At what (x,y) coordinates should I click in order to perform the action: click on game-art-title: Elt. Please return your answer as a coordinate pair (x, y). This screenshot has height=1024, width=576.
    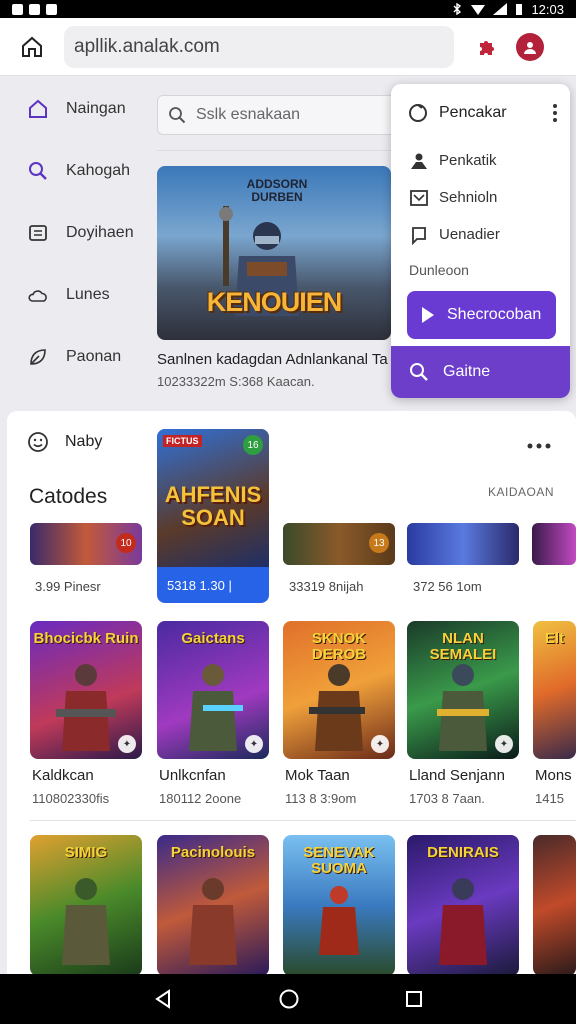
    Looking at the image, I should click on (554, 638).